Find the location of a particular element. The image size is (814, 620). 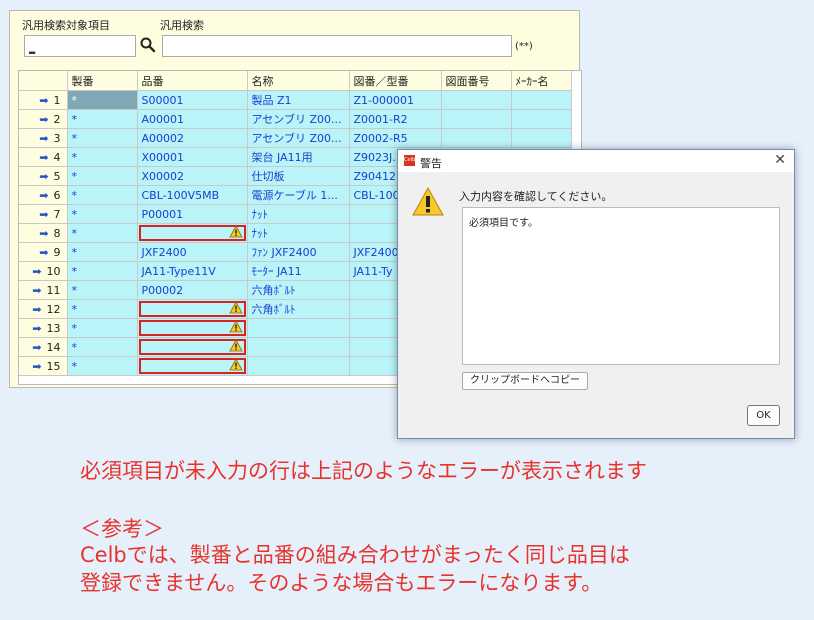

cell-hinban: A00002 is located at coordinates (192, 138).